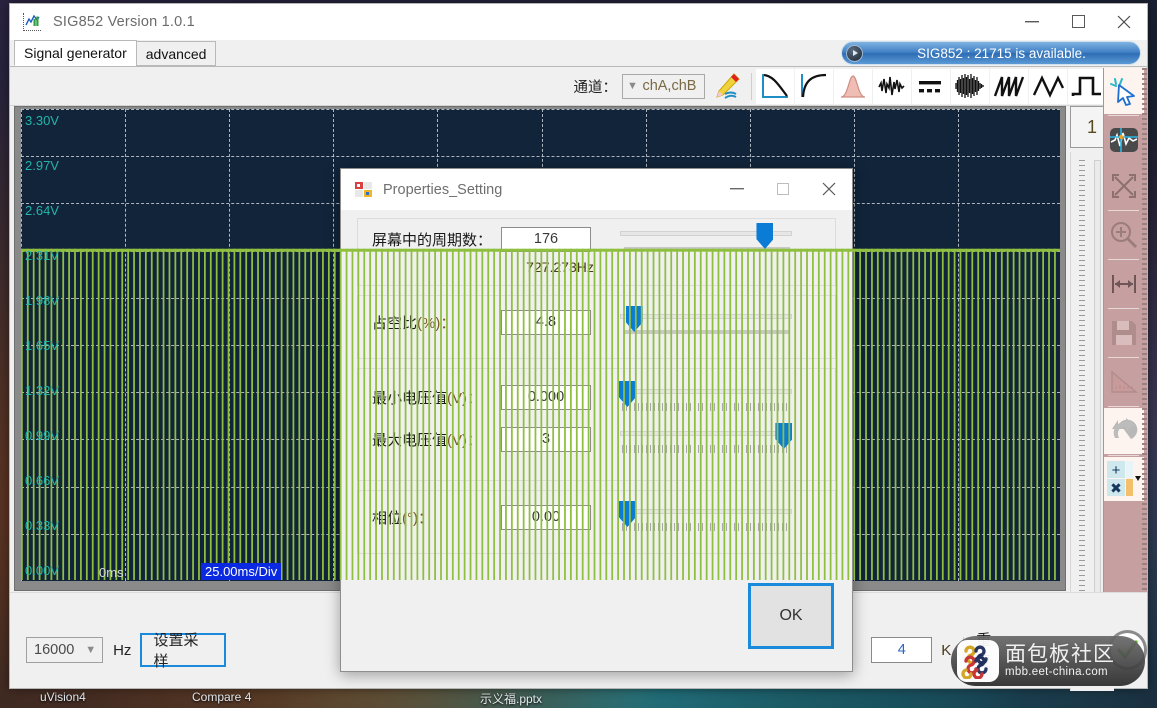 This screenshot has height=708, width=1157. What do you see at coordinates (75, 53) in the screenshot?
I see `tab-signal-generator: Signal generator` at bounding box center [75, 53].